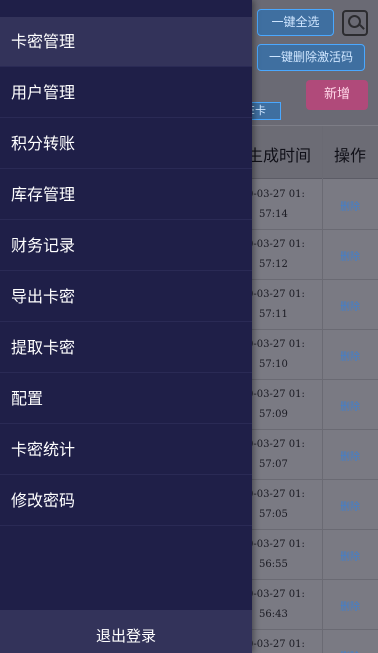  What do you see at coordinates (43, 500) in the screenshot?
I see `drawer-item-label: 修改密码` at bounding box center [43, 500].